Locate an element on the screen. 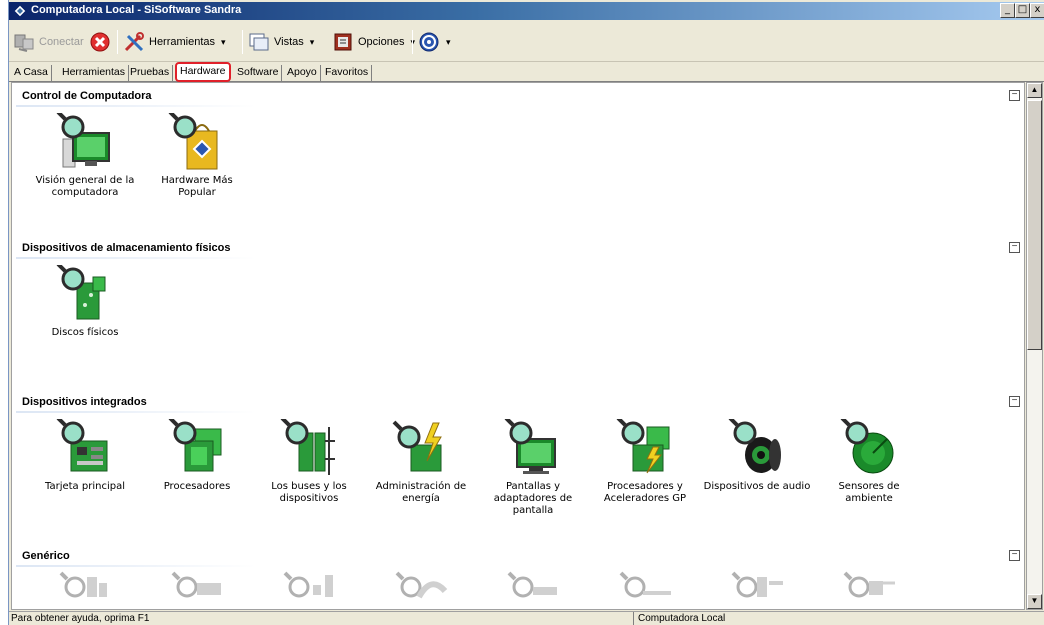 The width and height of the screenshot is (1044, 625). gpu-icon is located at coordinates (645, 447).